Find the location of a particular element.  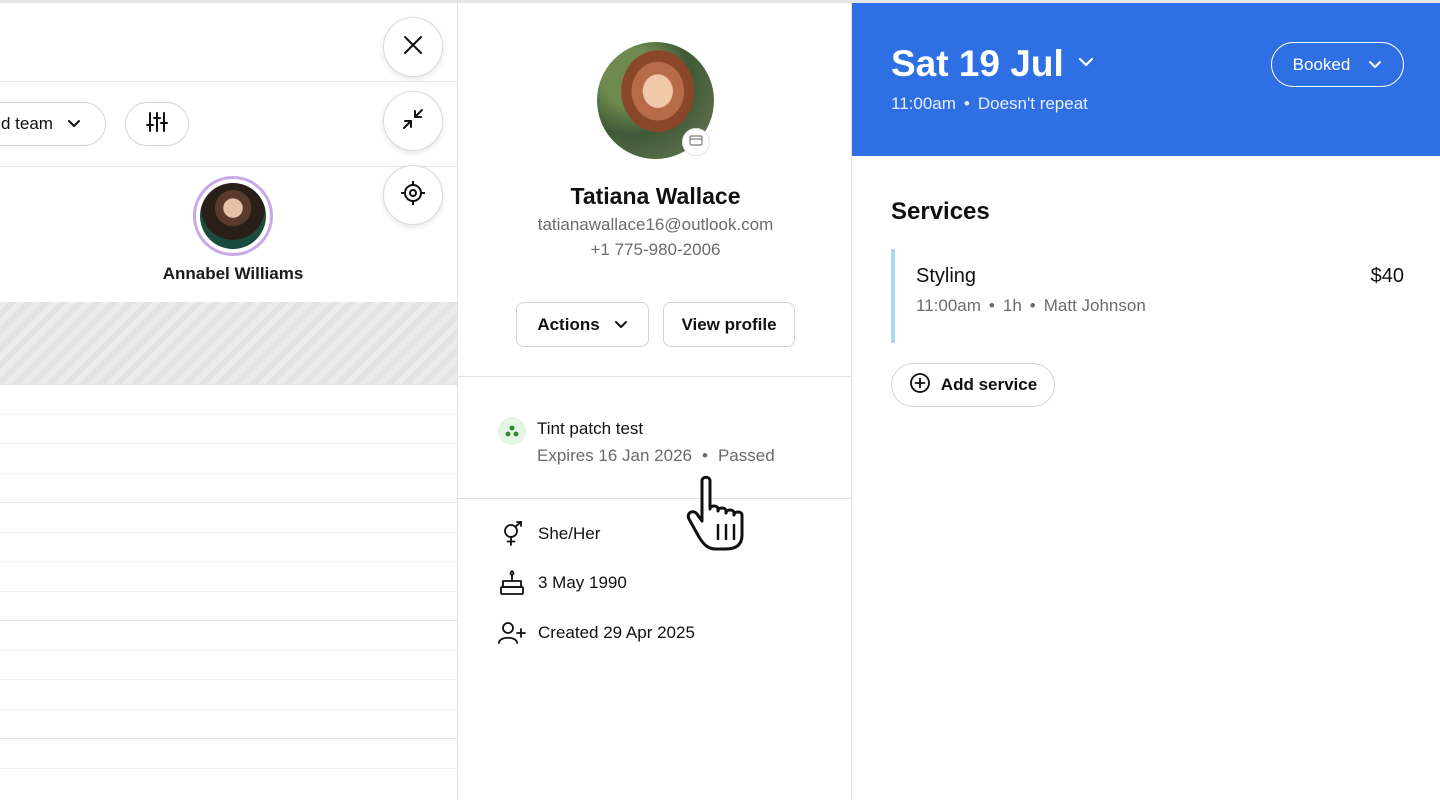

add-service-button: Add service is located at coordinates (973, 385).